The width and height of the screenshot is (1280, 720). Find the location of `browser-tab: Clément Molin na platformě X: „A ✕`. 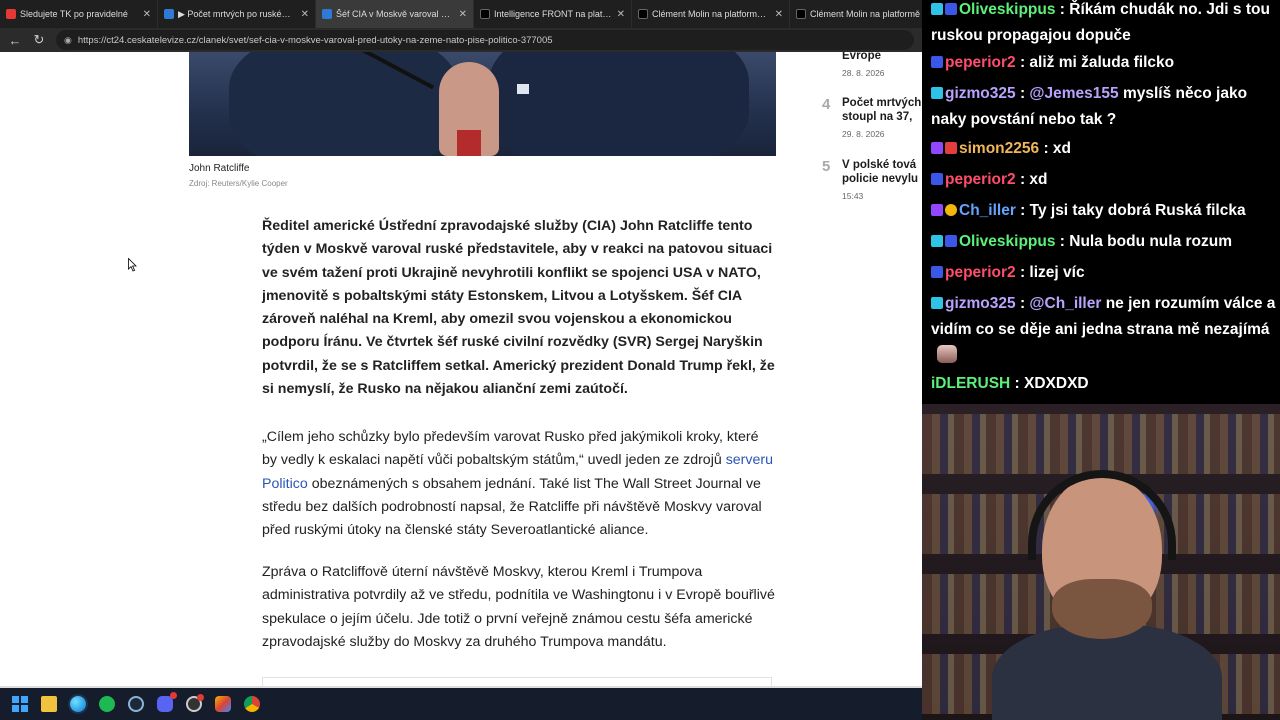

browser-tab: Clément Molin na platformě X: „A ✕ is located at coordinates (711, 14).